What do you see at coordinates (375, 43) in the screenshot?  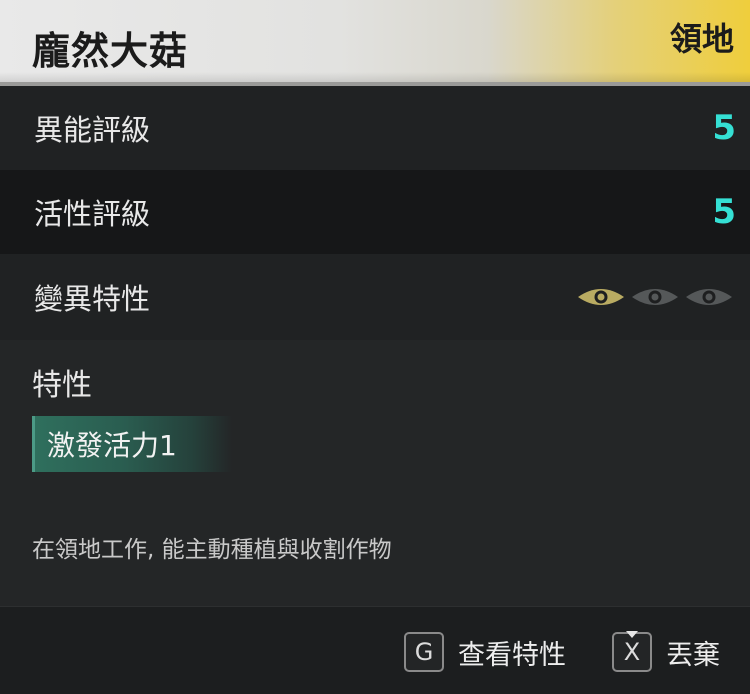 I see `header-bar: 龐然大菇 領地` at bounding box center [375, 43].